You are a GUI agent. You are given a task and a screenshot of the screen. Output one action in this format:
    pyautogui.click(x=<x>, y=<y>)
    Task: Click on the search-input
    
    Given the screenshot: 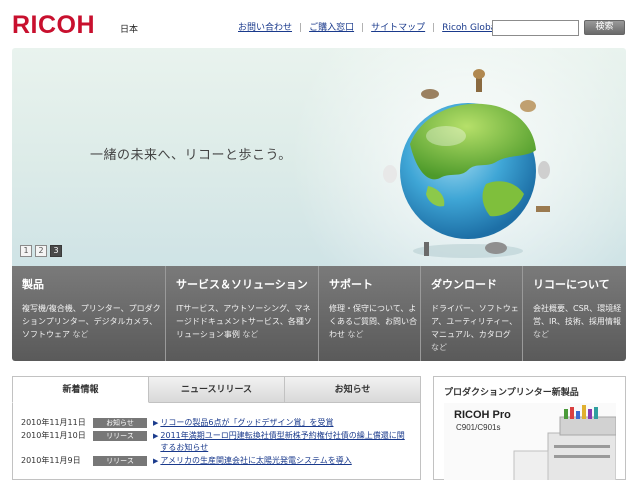 What is the action you would take?
    pyautogui.click(x=535, y=28)
    